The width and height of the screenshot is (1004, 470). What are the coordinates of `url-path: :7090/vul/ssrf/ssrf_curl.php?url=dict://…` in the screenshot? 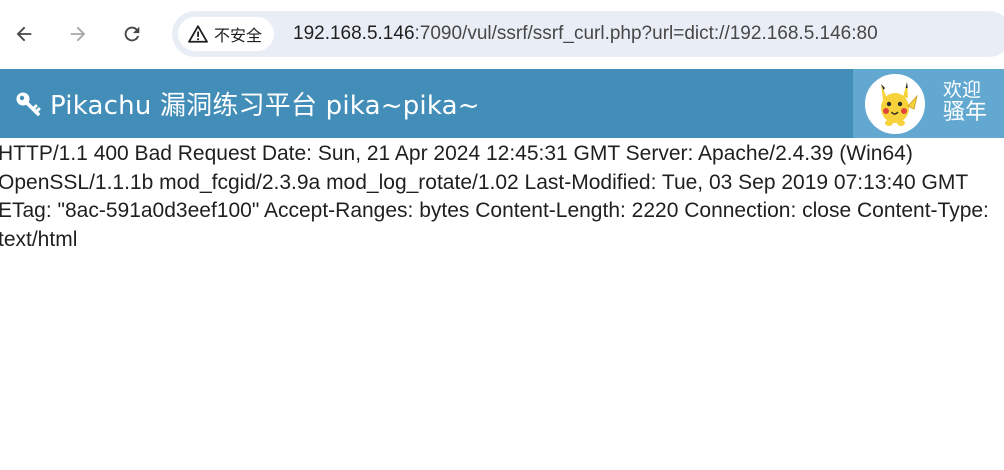 It's located at (646, 33).